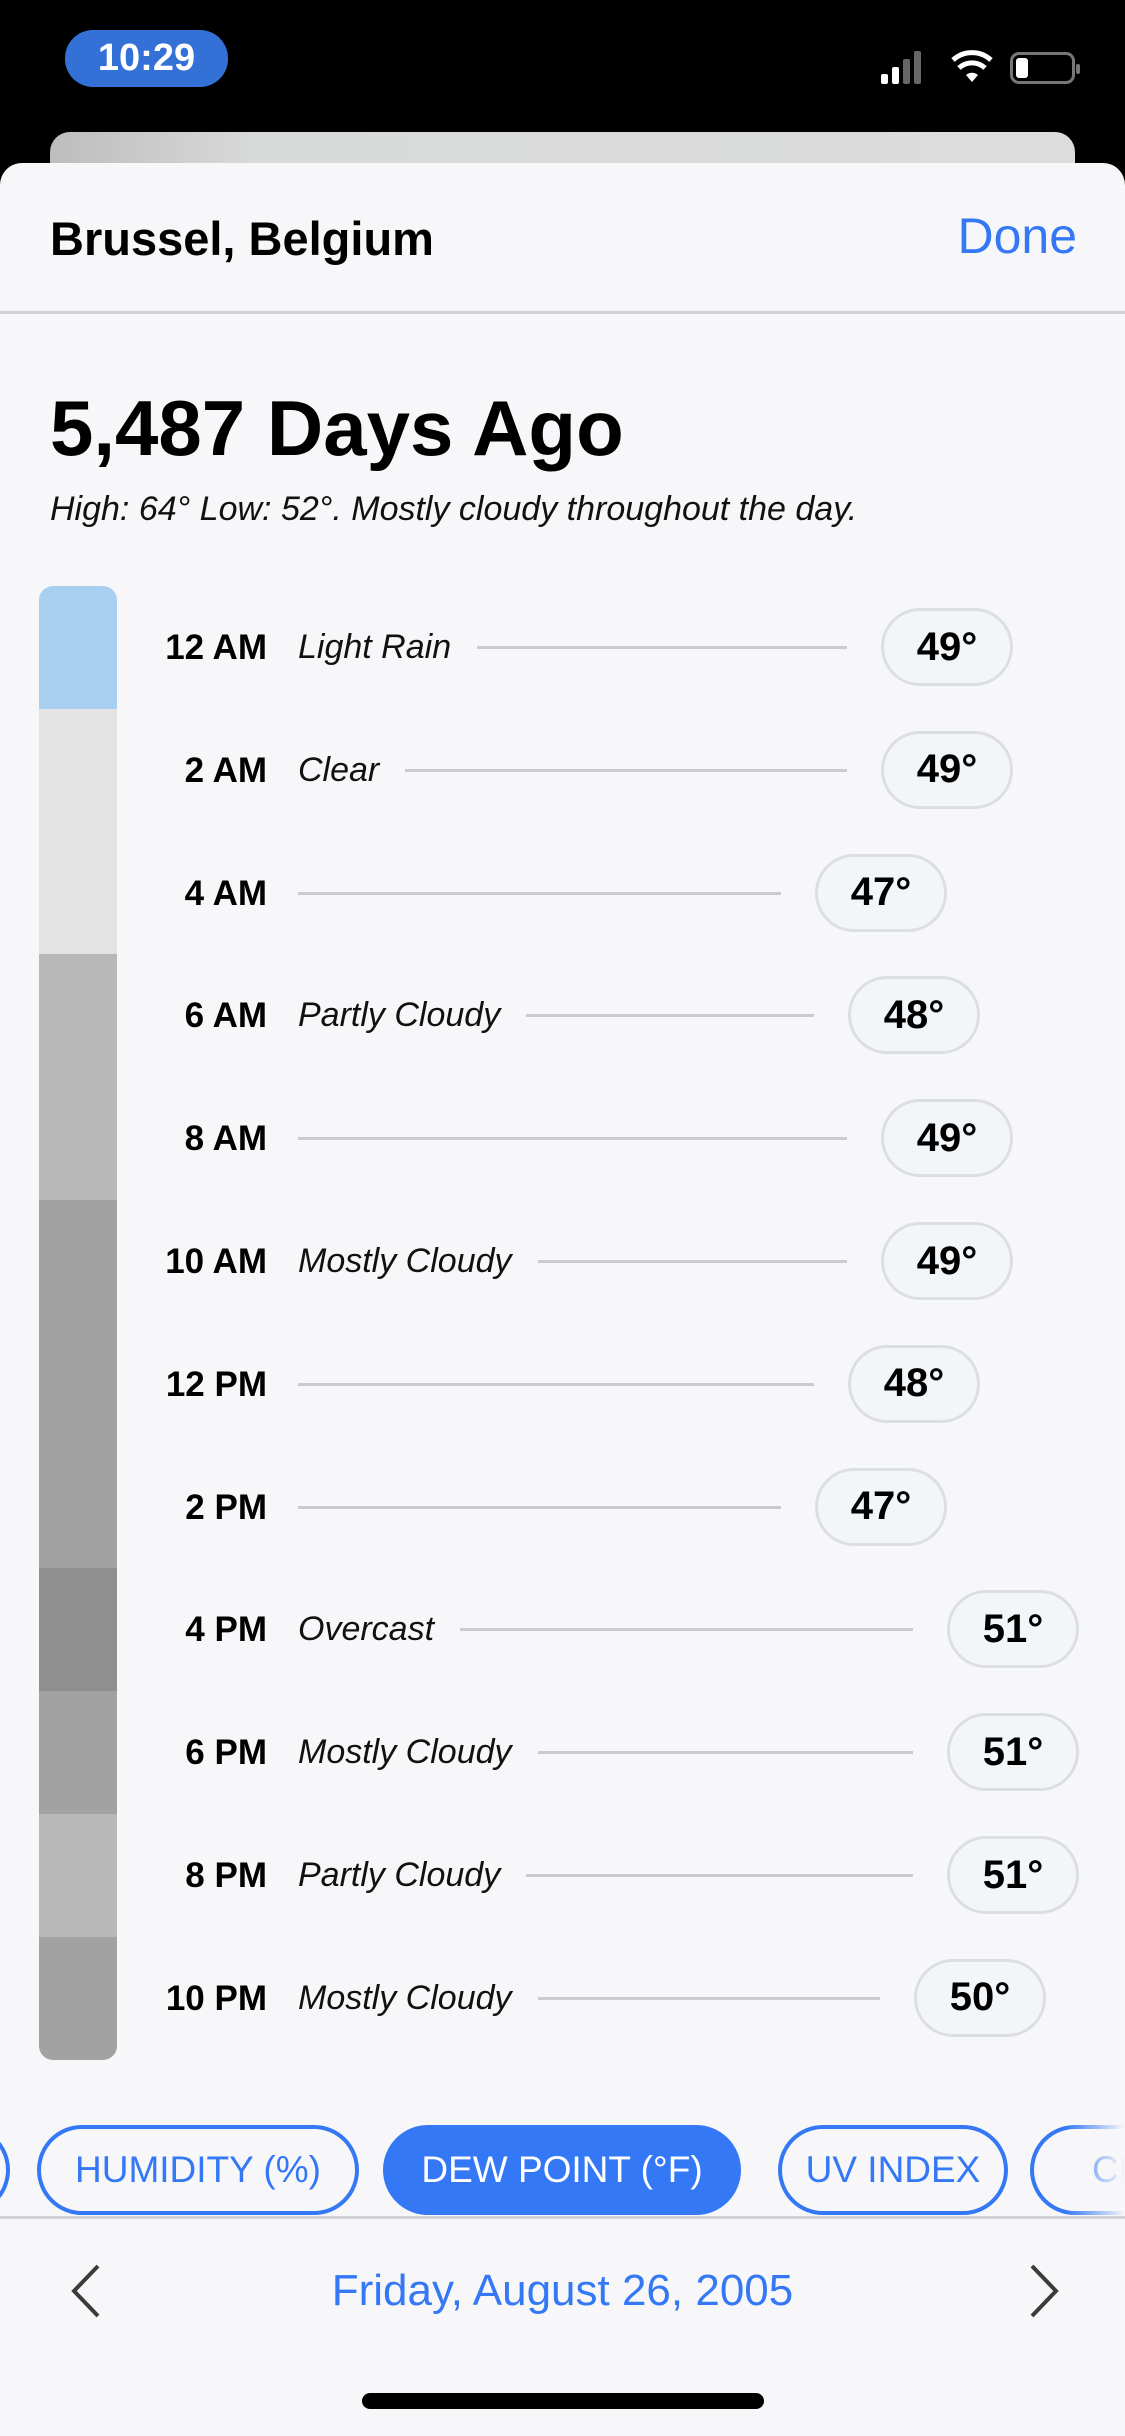 Image resolution: width=1125 pixels, height=2436 pixels. Describe the element at coordinates (562, 2170) in the screenshot. I see `metric-tab: DEW POINT (°F)` at that location.